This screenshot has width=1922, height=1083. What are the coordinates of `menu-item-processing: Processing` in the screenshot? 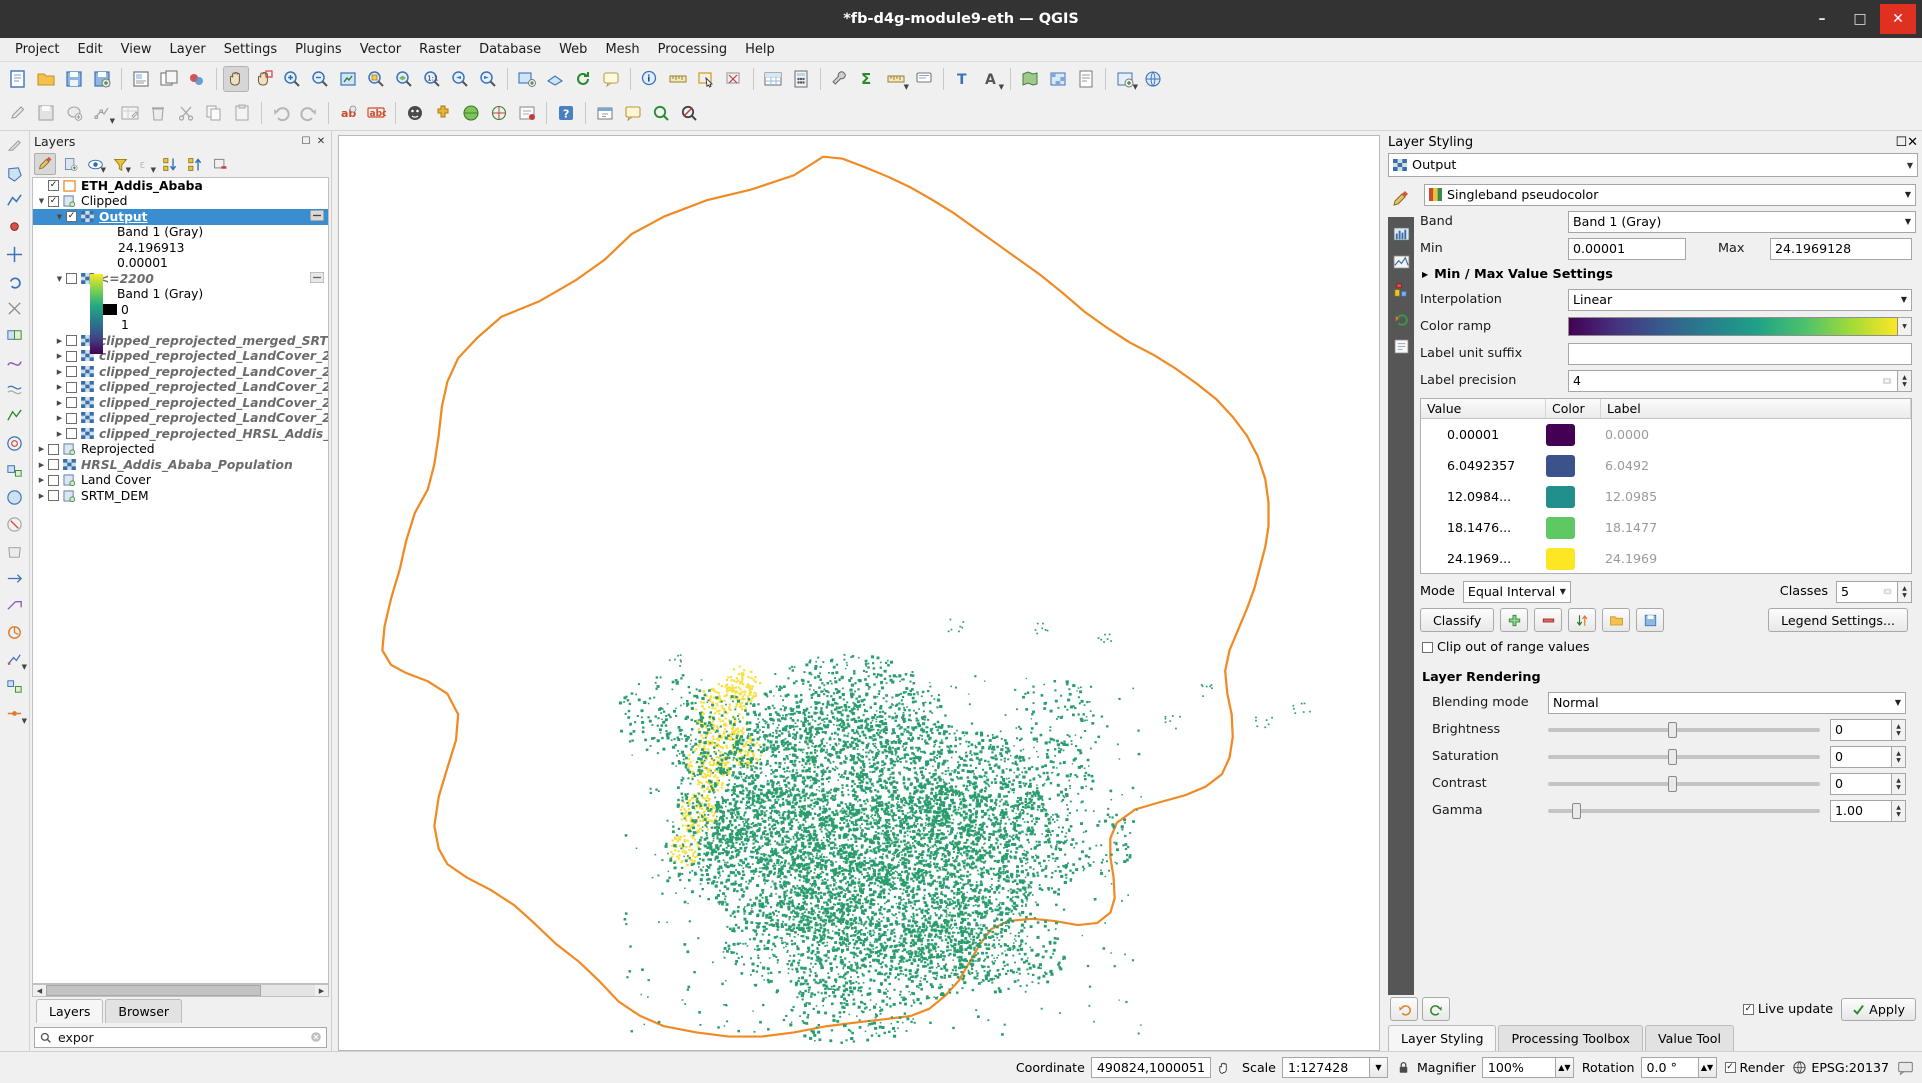 It's located at (692, 49).